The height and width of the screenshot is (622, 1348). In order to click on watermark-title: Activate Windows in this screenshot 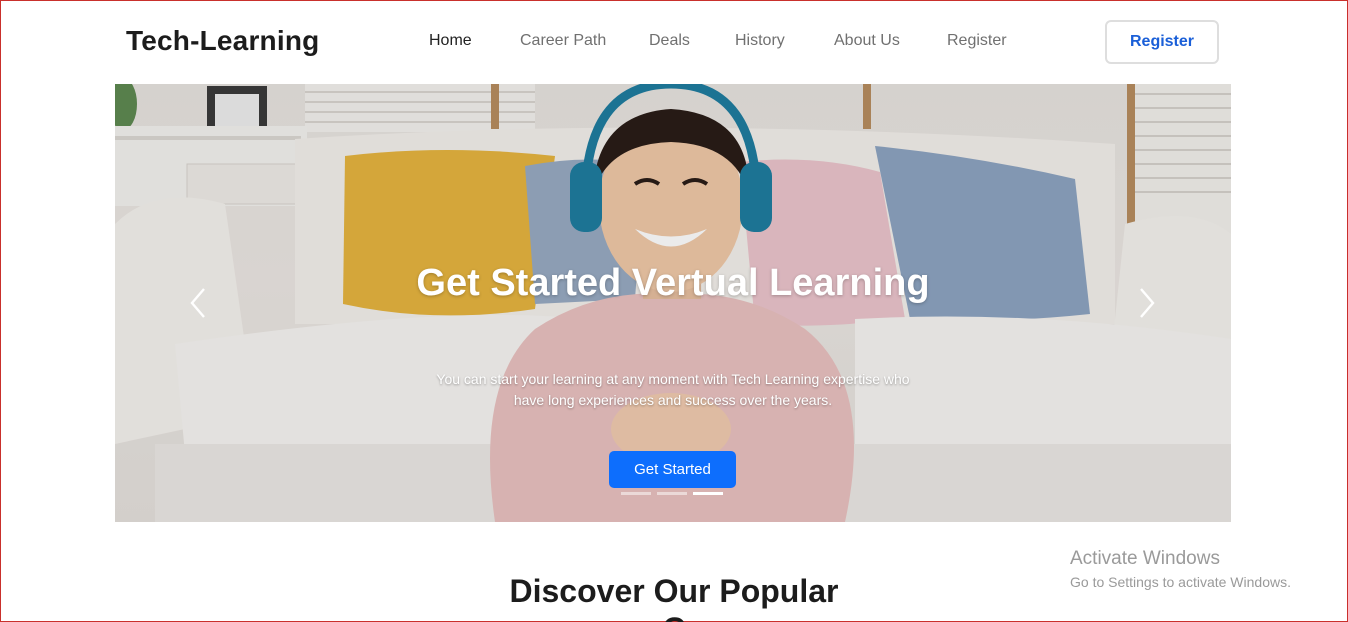, I will do `click(1145, 558)`.